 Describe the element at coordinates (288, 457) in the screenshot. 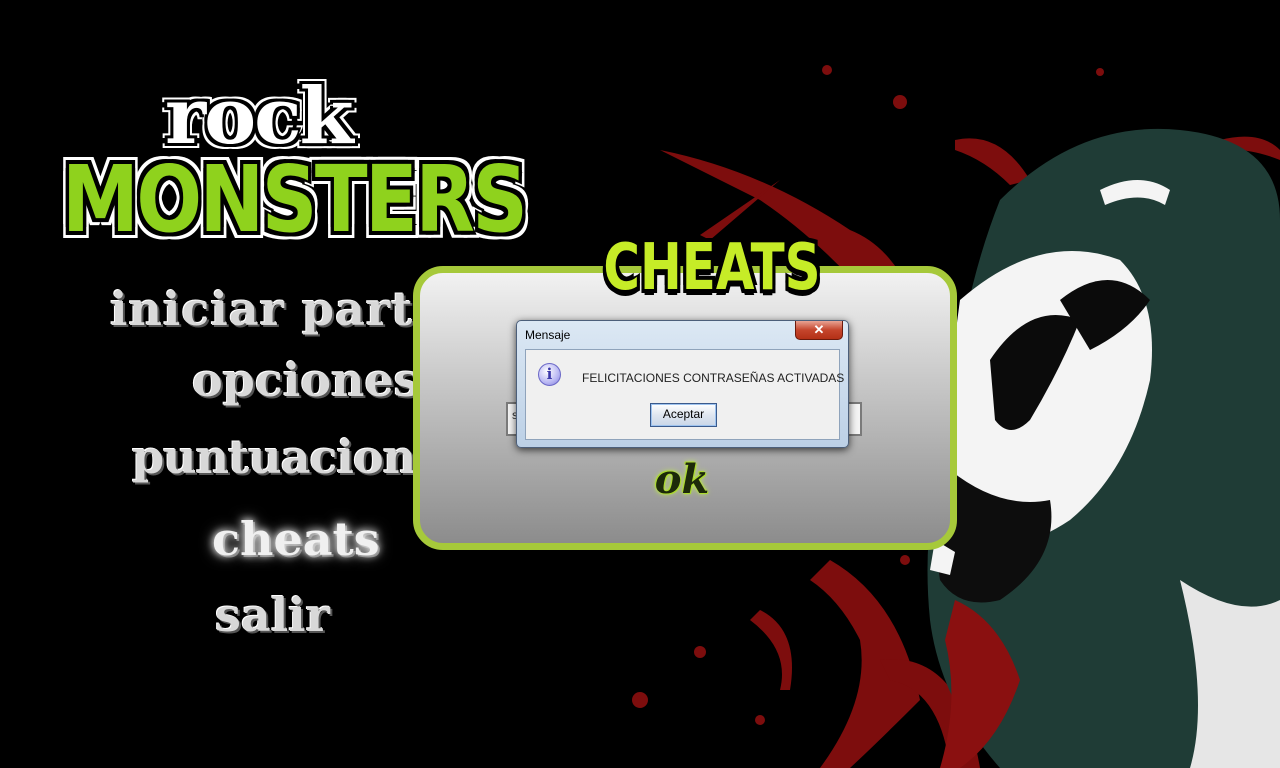

I see `menu-scores: puntuacione` at that location.